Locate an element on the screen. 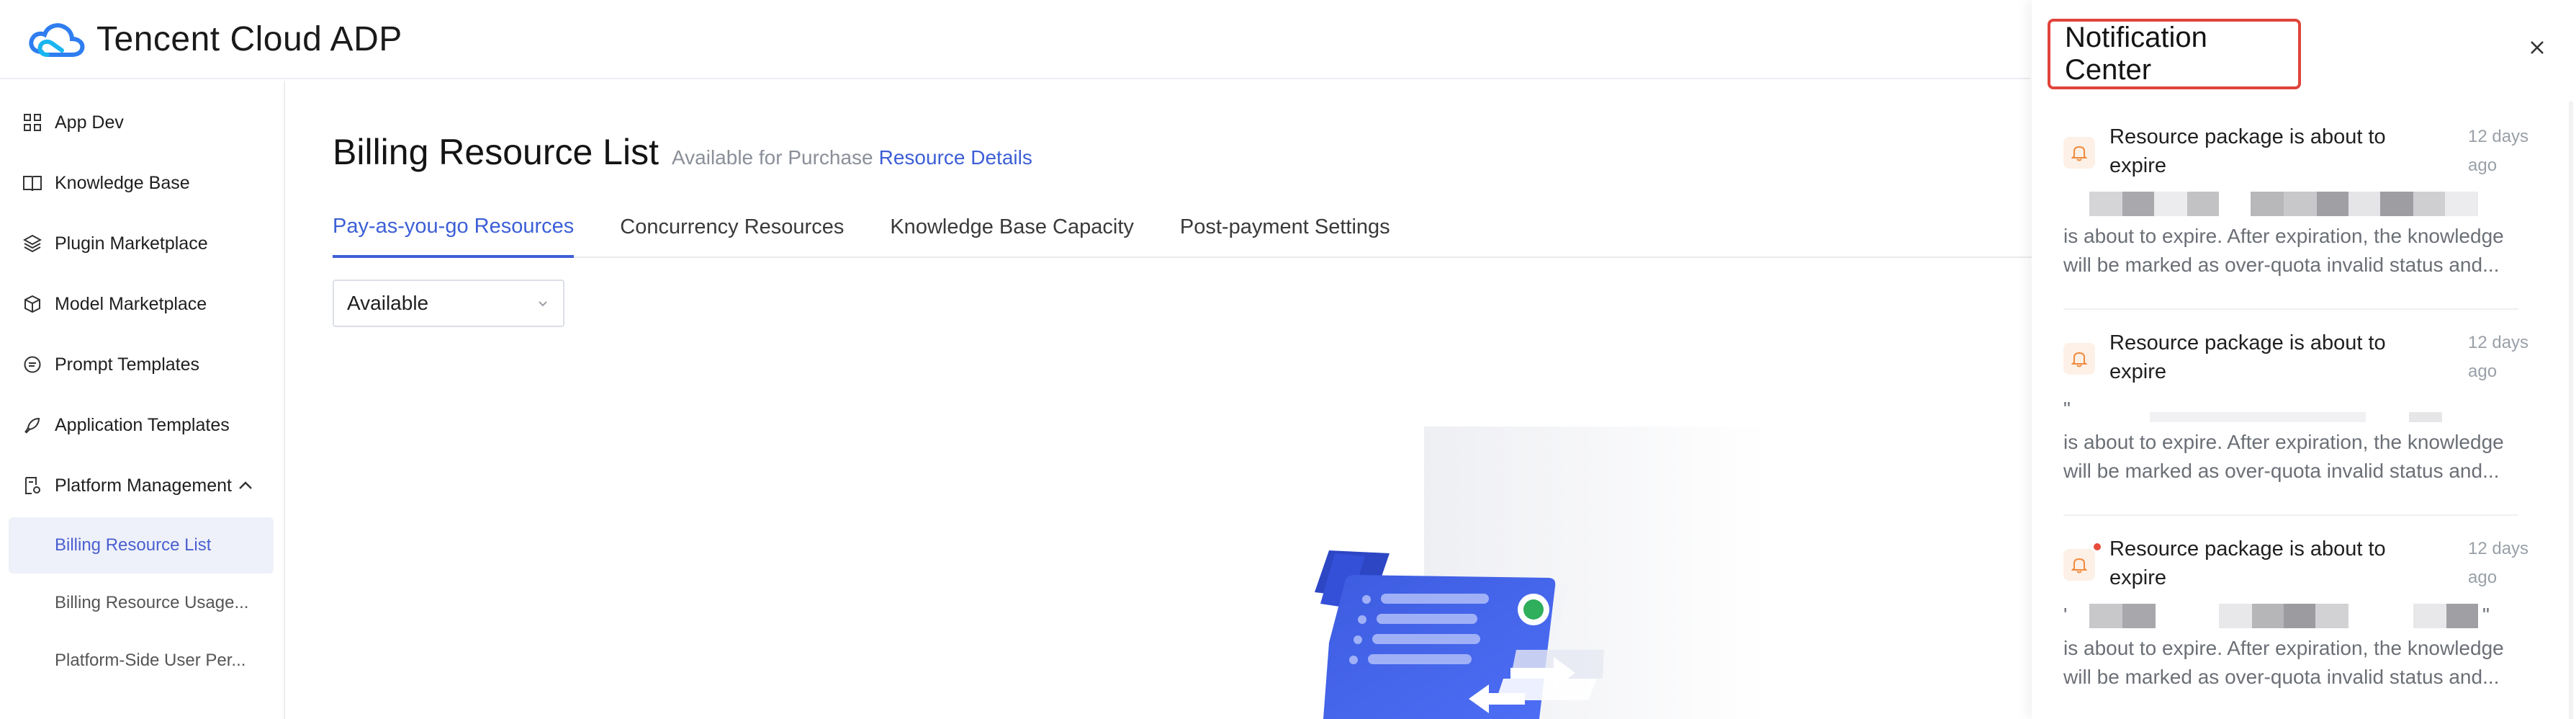 The width and height of the screenshot is (2576, 719). empty-state-illustration is located at coordinates (1543, 573).